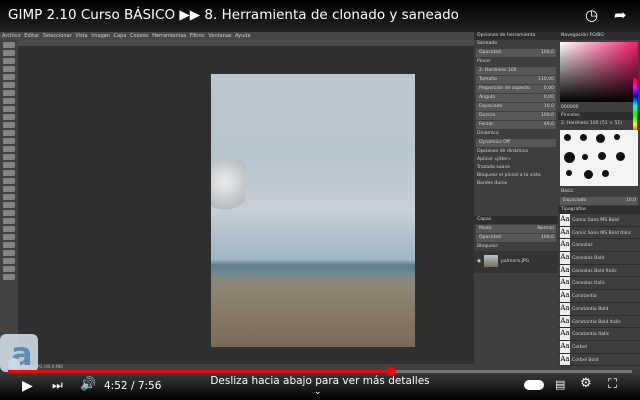  Describe the element at coordinates (9, 125) in the screenshot. I see `paintbrush-tool-icon` at that location.